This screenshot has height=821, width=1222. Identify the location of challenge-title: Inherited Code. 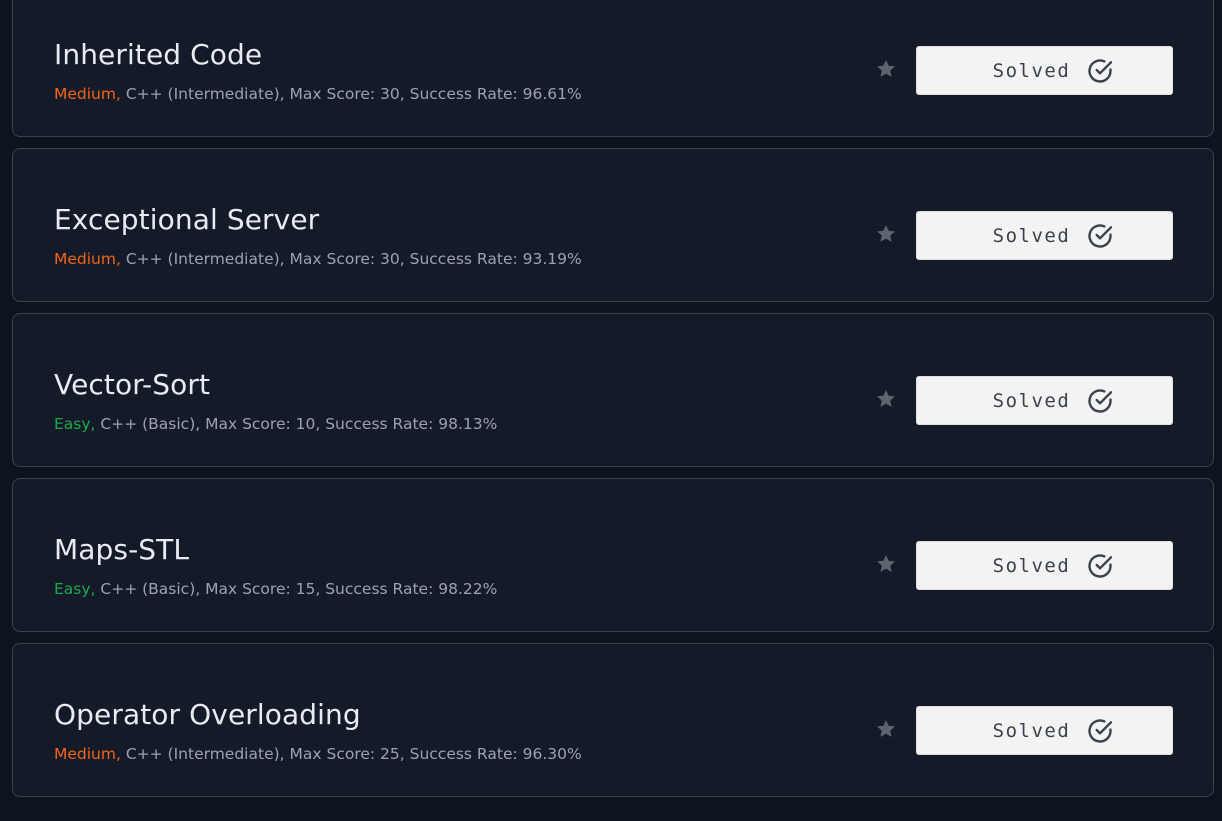
(158, 55).